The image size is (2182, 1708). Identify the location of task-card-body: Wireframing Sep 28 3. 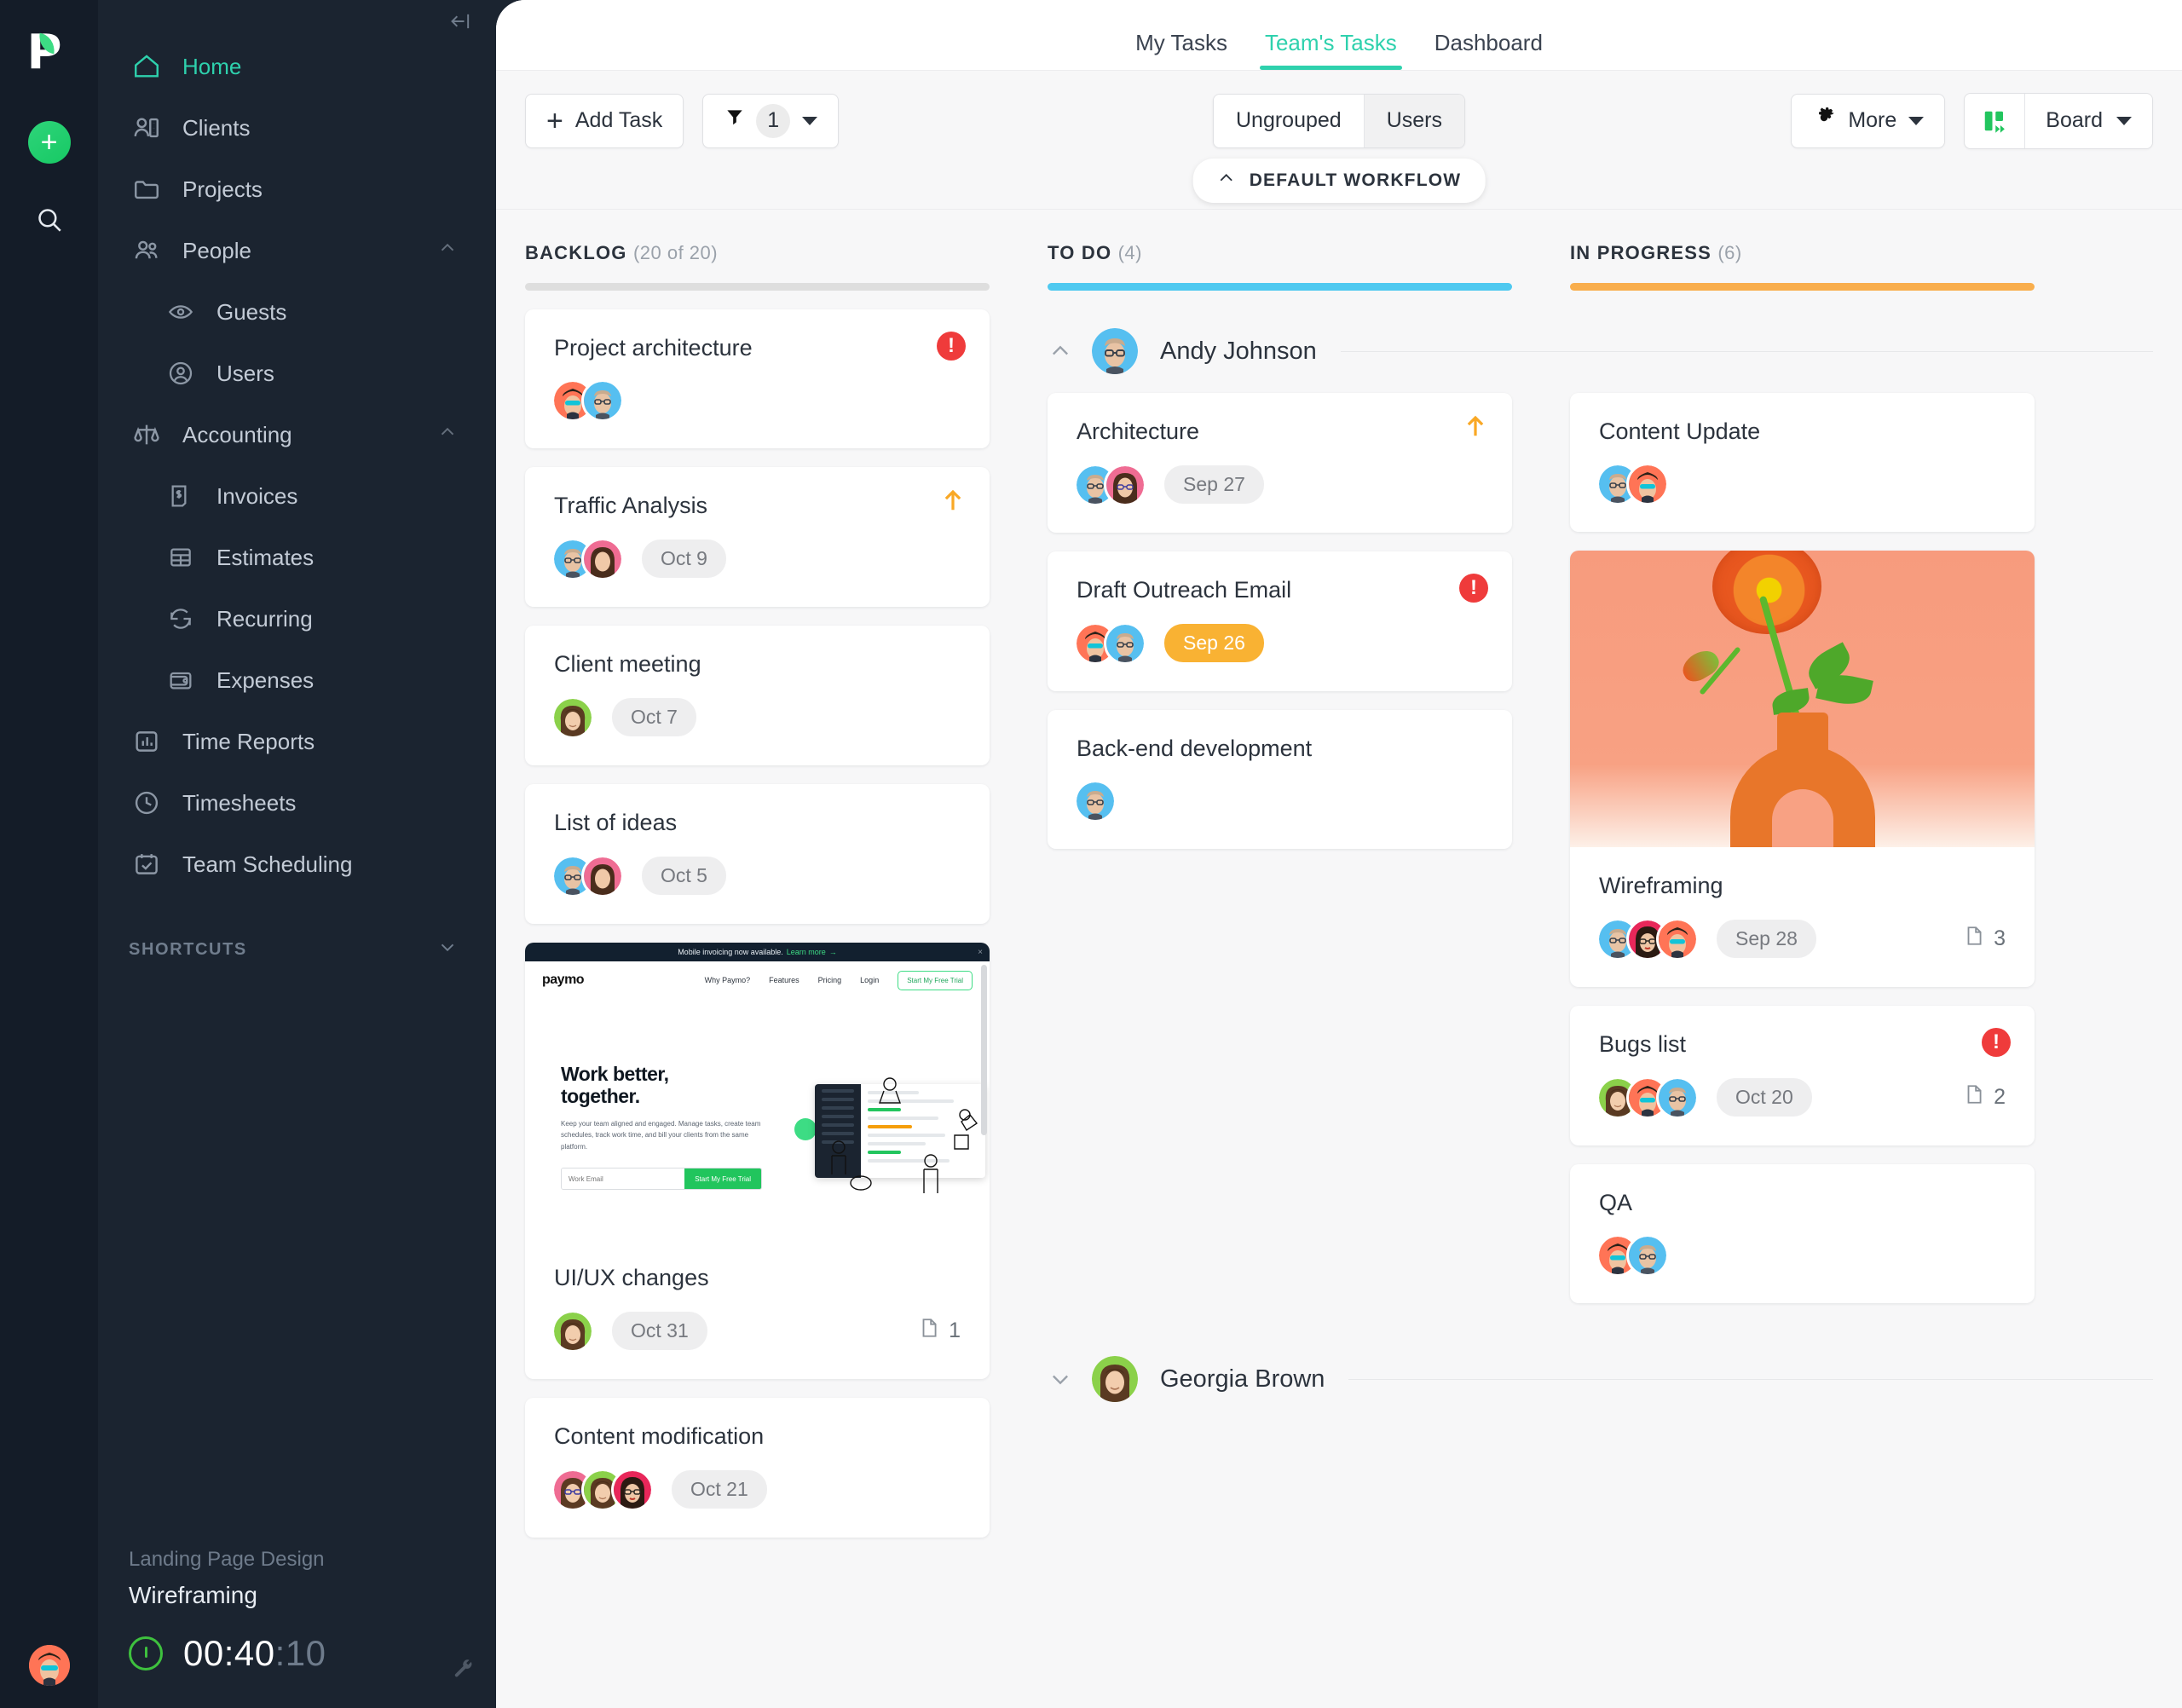
(1802, 917).